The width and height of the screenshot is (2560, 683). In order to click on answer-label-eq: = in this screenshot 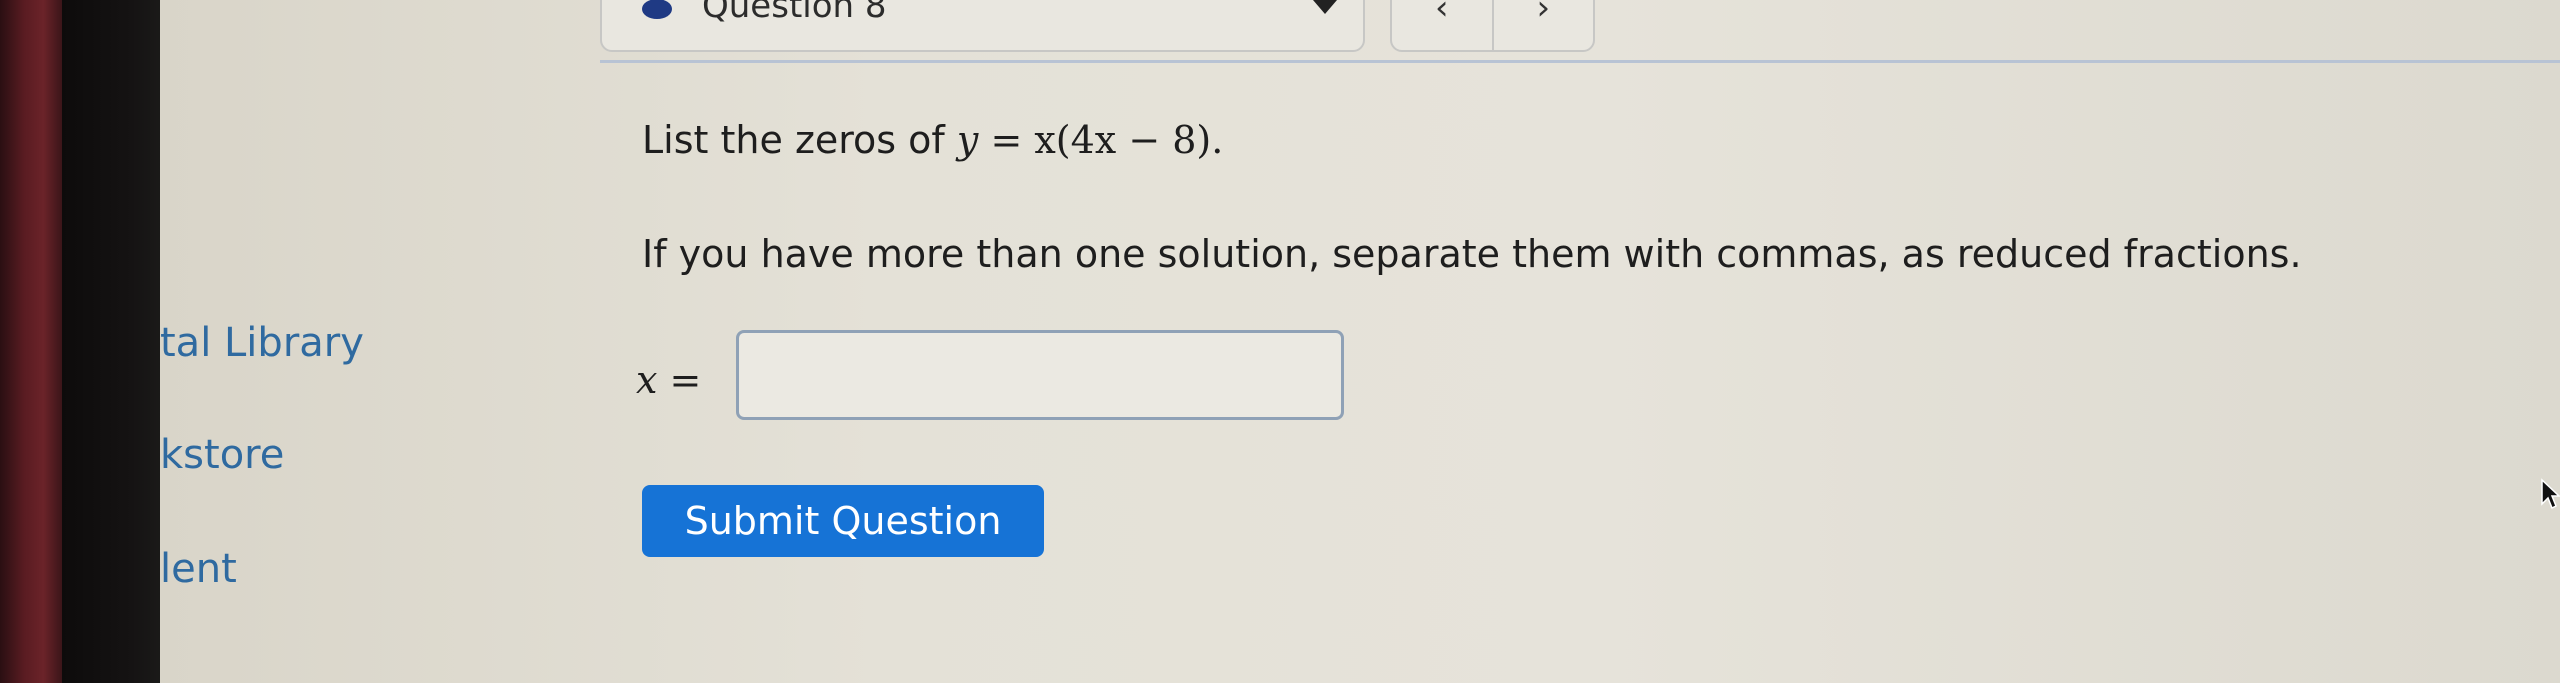, I will do `click(679, 380)`.